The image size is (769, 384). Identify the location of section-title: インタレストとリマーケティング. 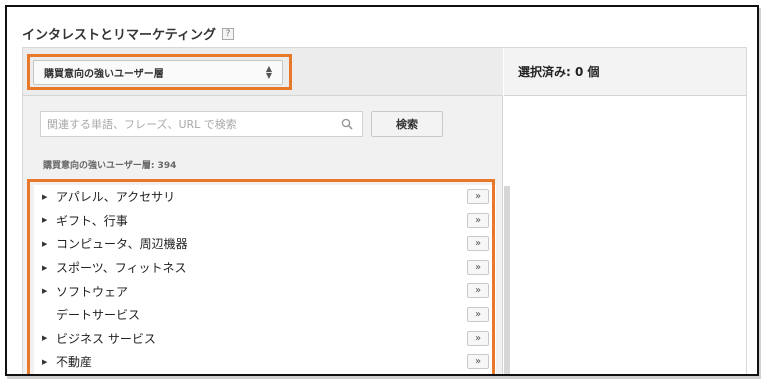
(119, 35).